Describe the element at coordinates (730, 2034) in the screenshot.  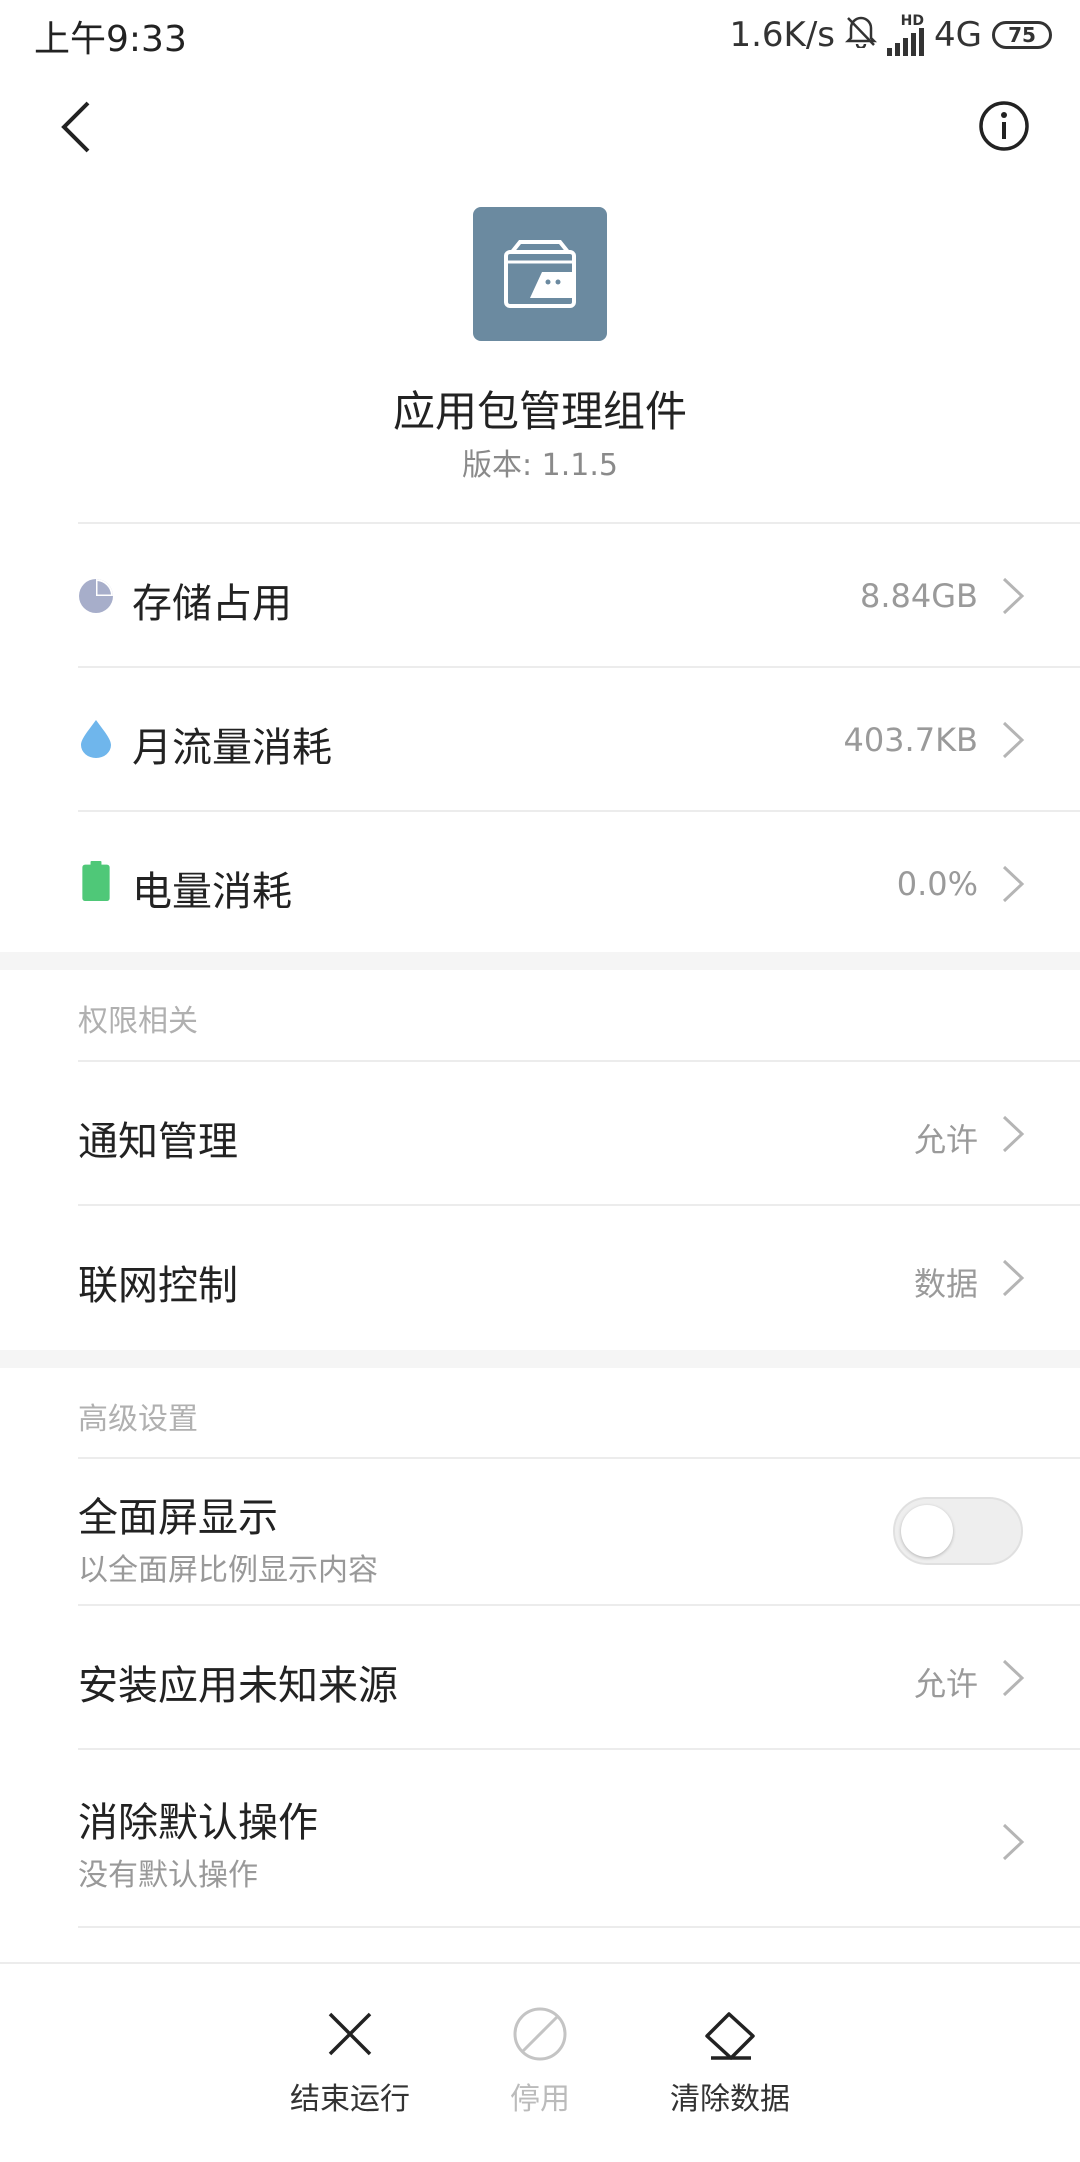
I see `eraser-icon` at that location.